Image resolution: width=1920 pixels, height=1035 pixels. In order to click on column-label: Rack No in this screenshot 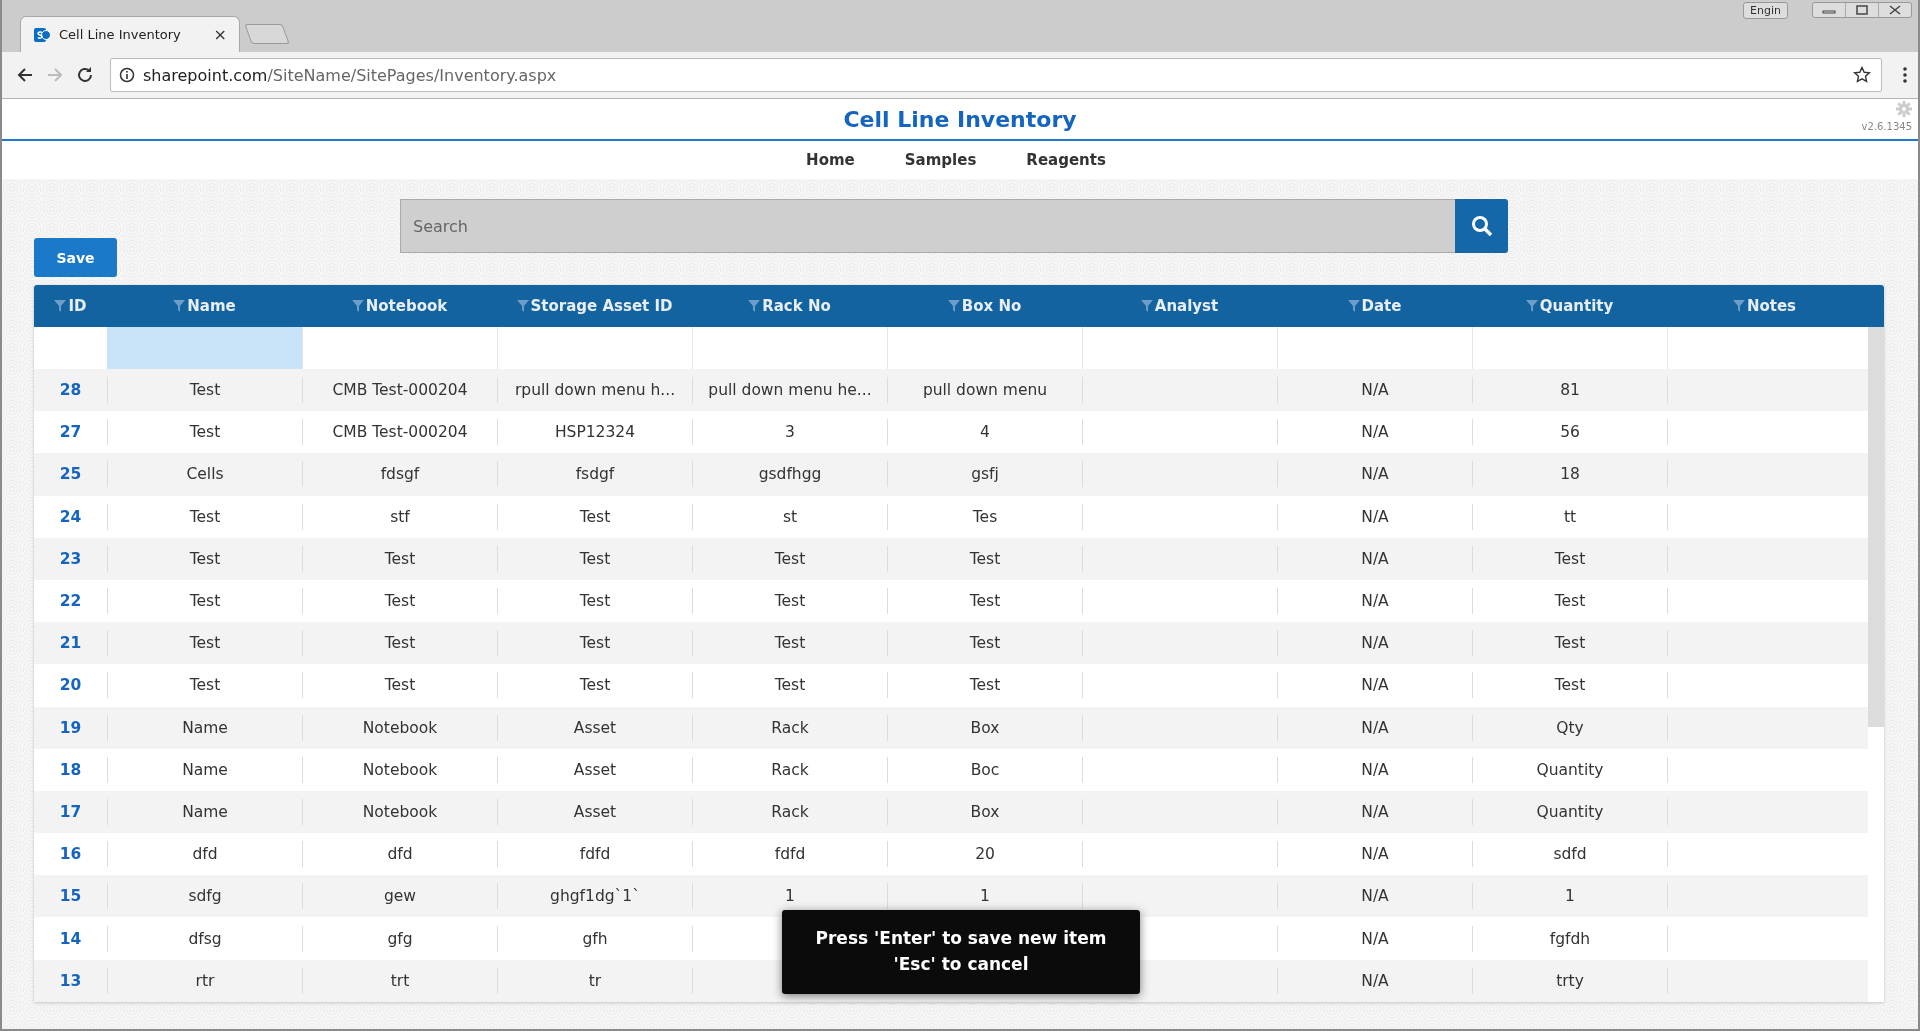, I will do `click(796, 306)`.